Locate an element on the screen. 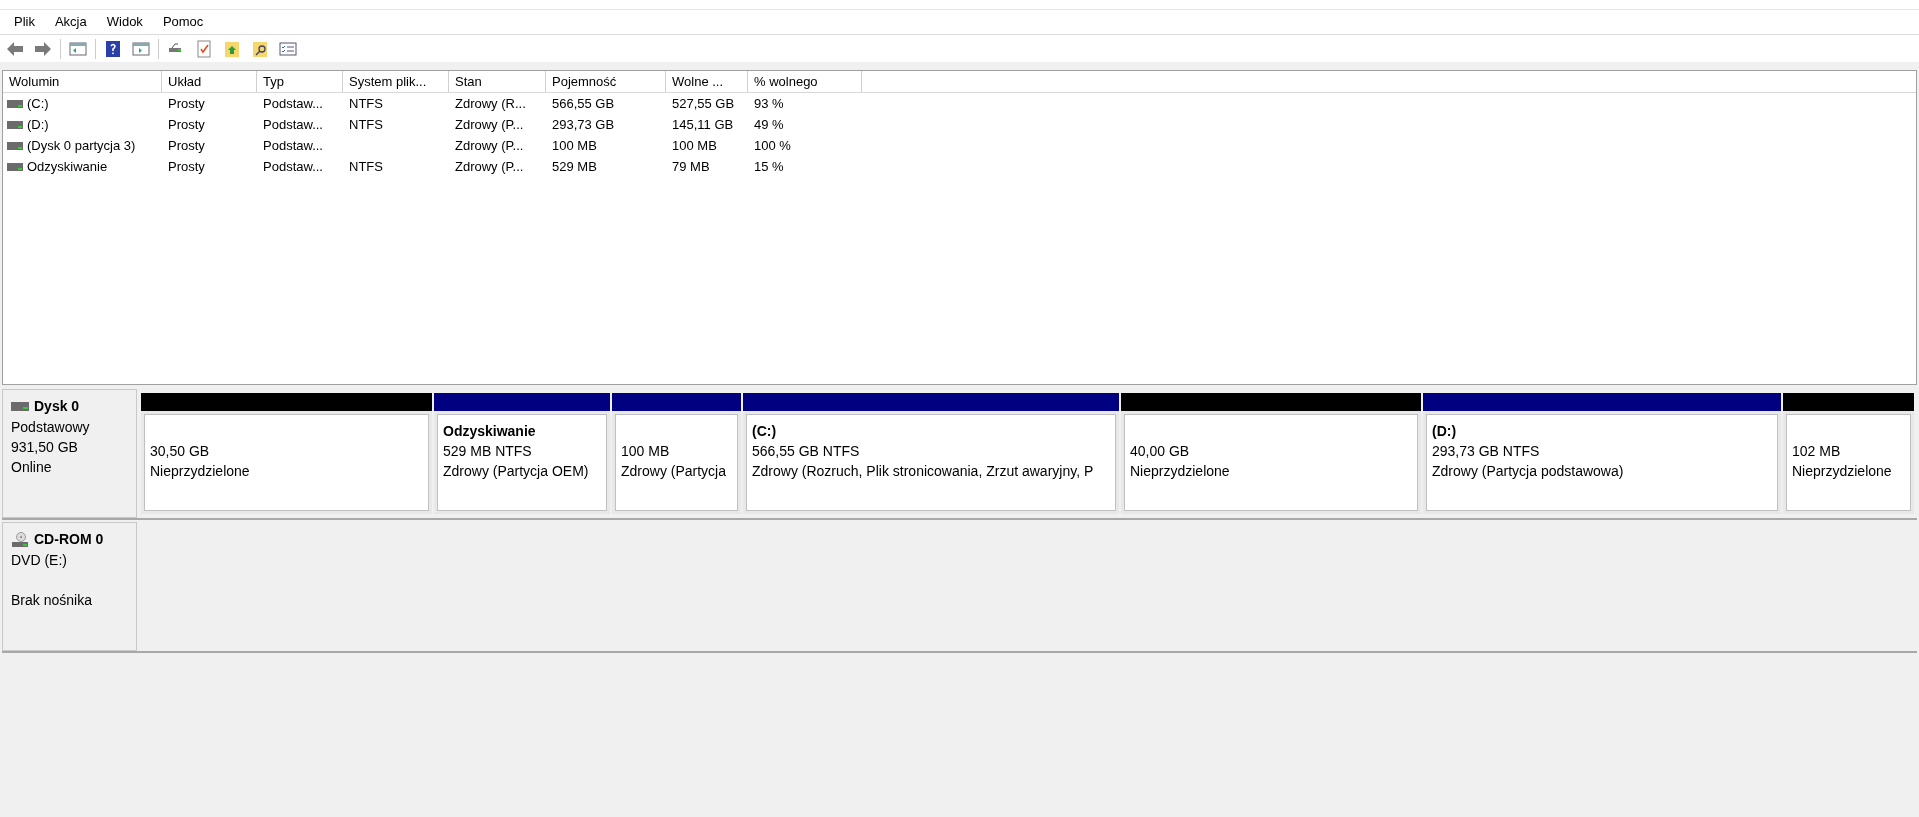 The width and height of the screenshot is (1919, 817). disk-name: CD-ROM 0 is located at coordinates (69, 539).